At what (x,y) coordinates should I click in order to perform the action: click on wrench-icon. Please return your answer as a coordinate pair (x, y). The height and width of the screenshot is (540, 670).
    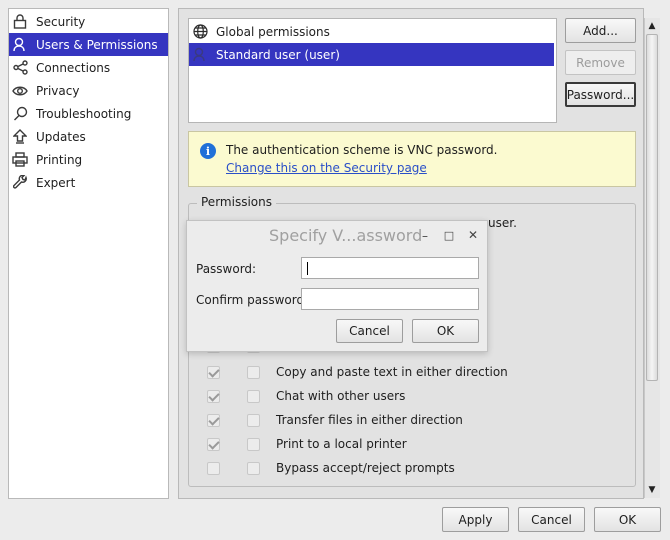
    Looking at the image, I should click on (20, 183).